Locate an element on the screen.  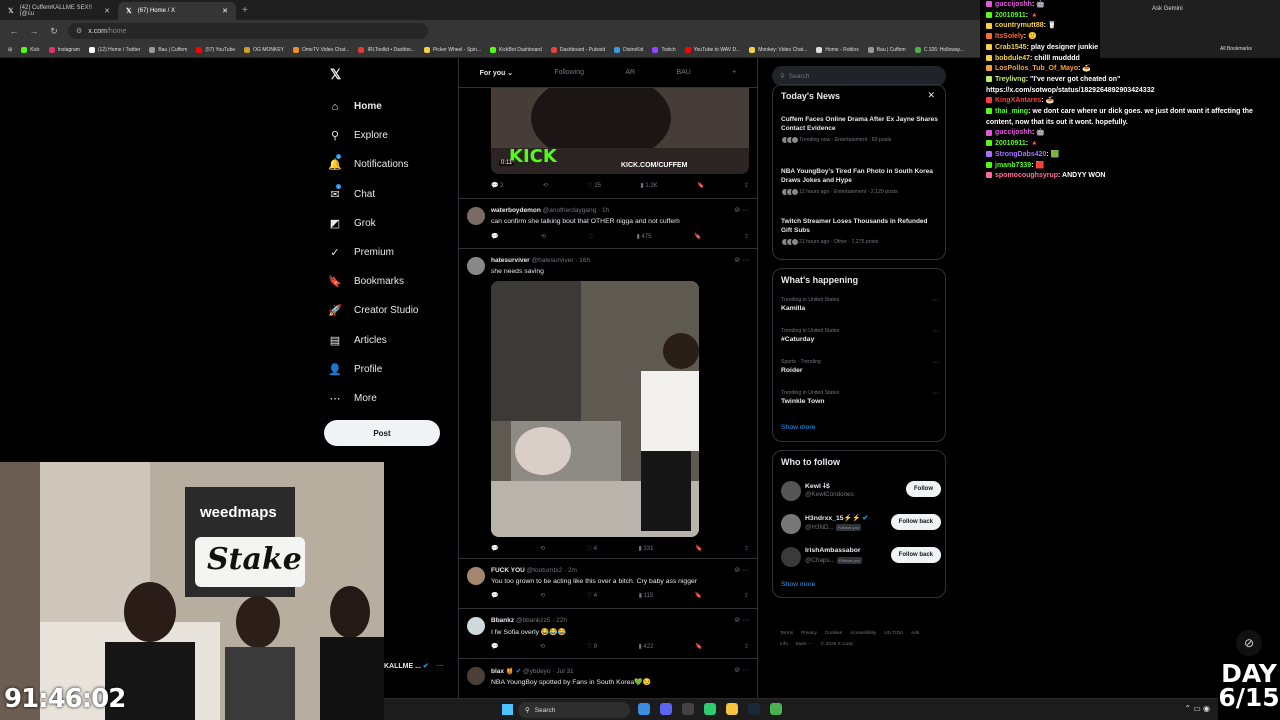
footer-link: US TIDA is located at coordinates (893, 633).